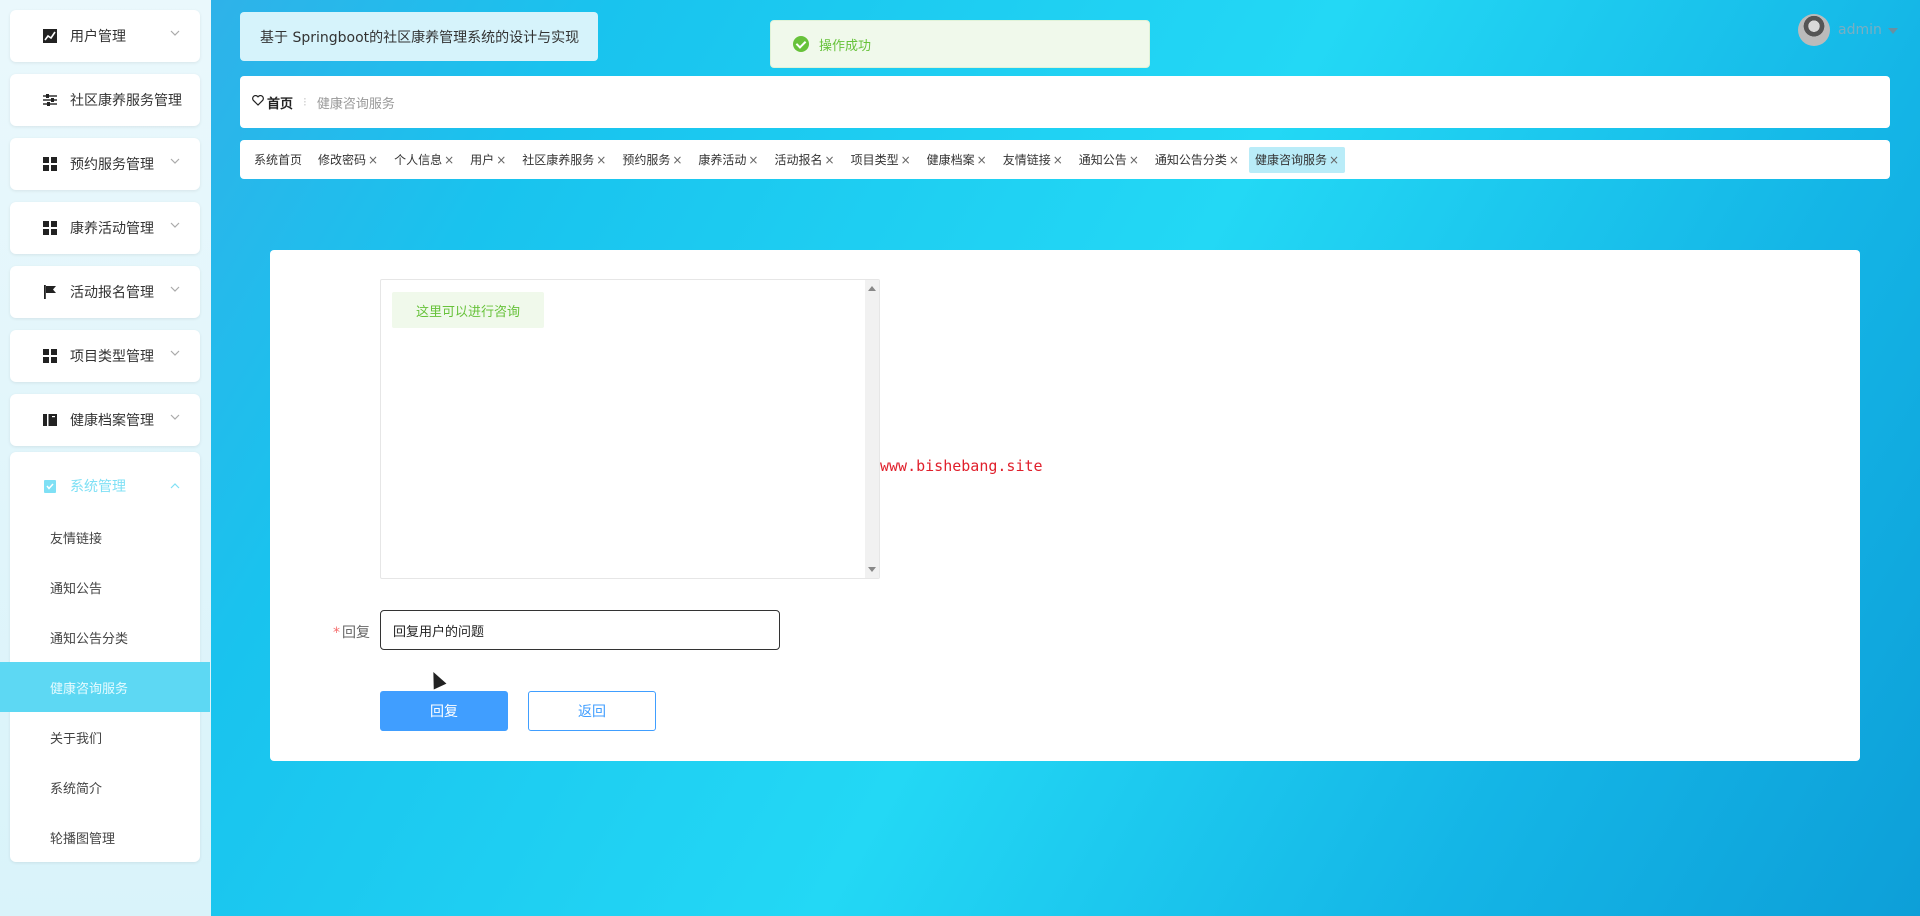  Describe the element at coordinates (646, 160) in the screenshot. I see `tag-label: 预约服务` at that location.